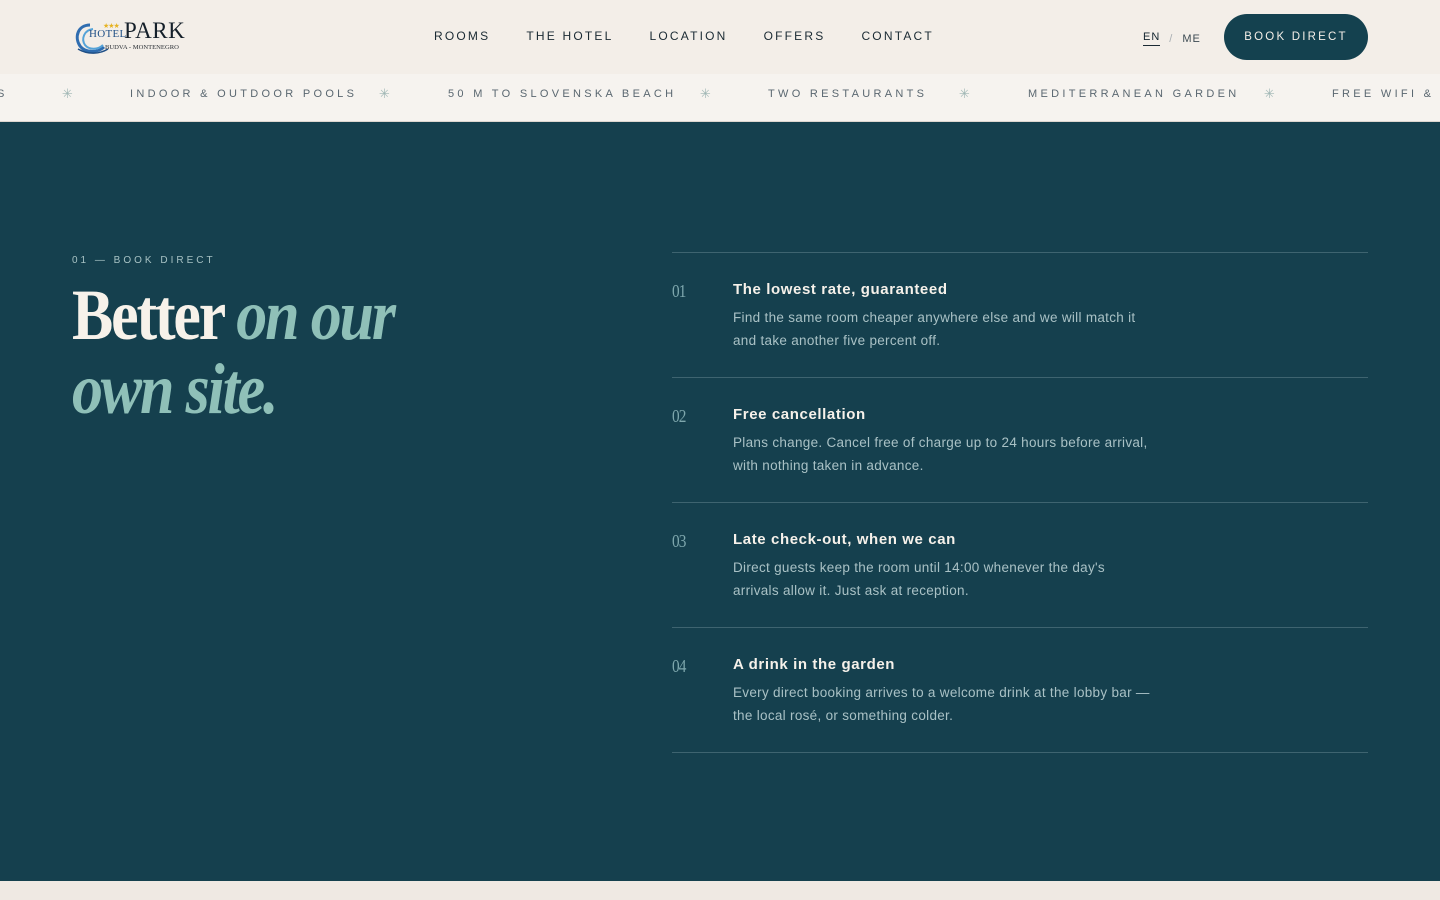 Image resolution: width=1440 pixels, height=900 pixels. What do you see at coordinates (679, 416) in the screenshot?
I see `benefit-number: 02` at bounding box center [679, 416].